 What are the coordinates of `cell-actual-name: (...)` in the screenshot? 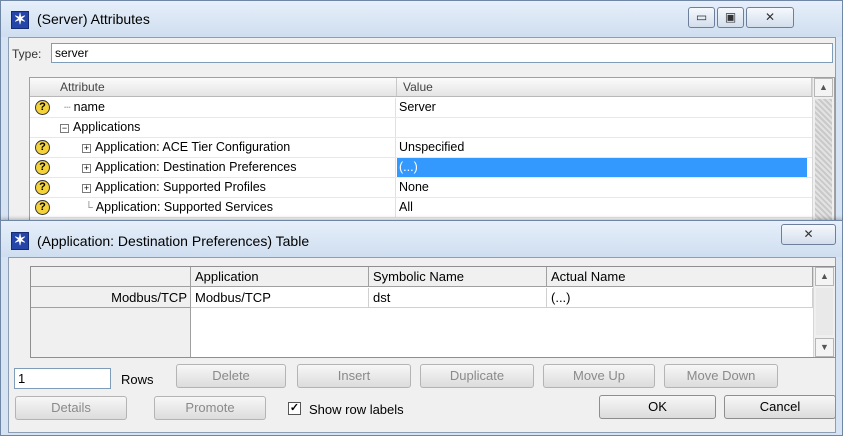 It's located at (680, 298).